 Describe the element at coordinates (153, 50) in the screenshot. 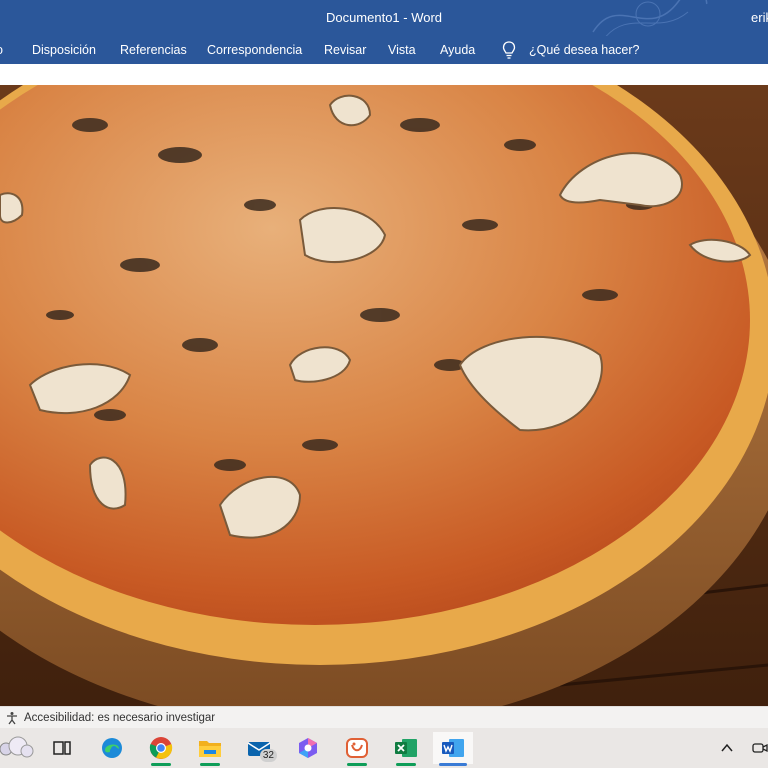

I see `tab-referencias: Referencias` at that location.